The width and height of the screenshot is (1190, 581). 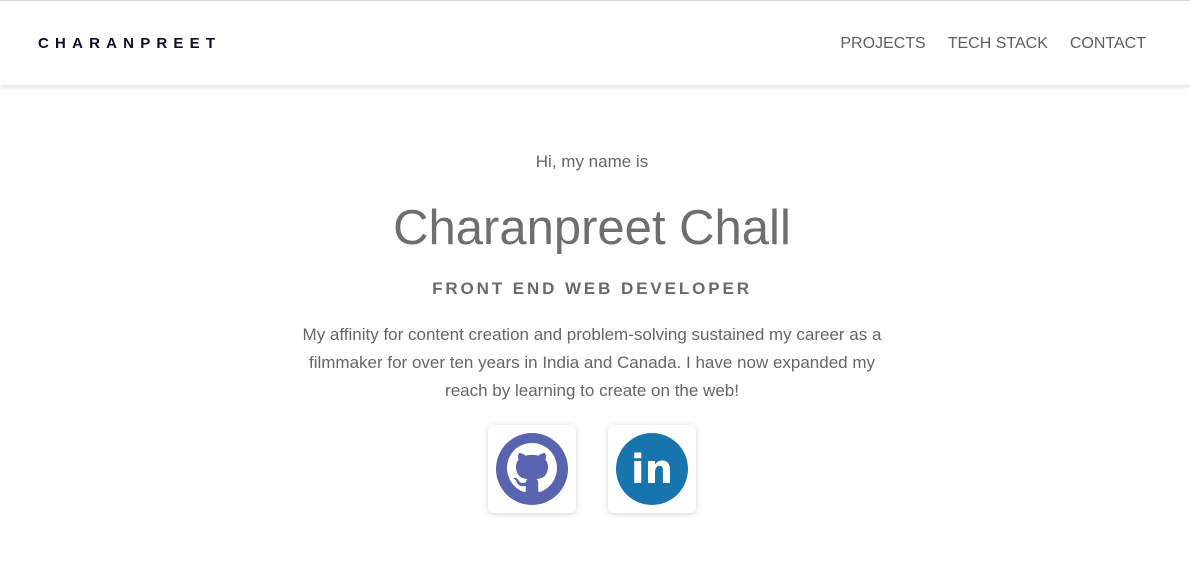 What do you see at coordinates (592, 288) in the screenshot?
I see `hero-role: FRONT END WEB DEVELOPER` at bounding box center [592, 288].